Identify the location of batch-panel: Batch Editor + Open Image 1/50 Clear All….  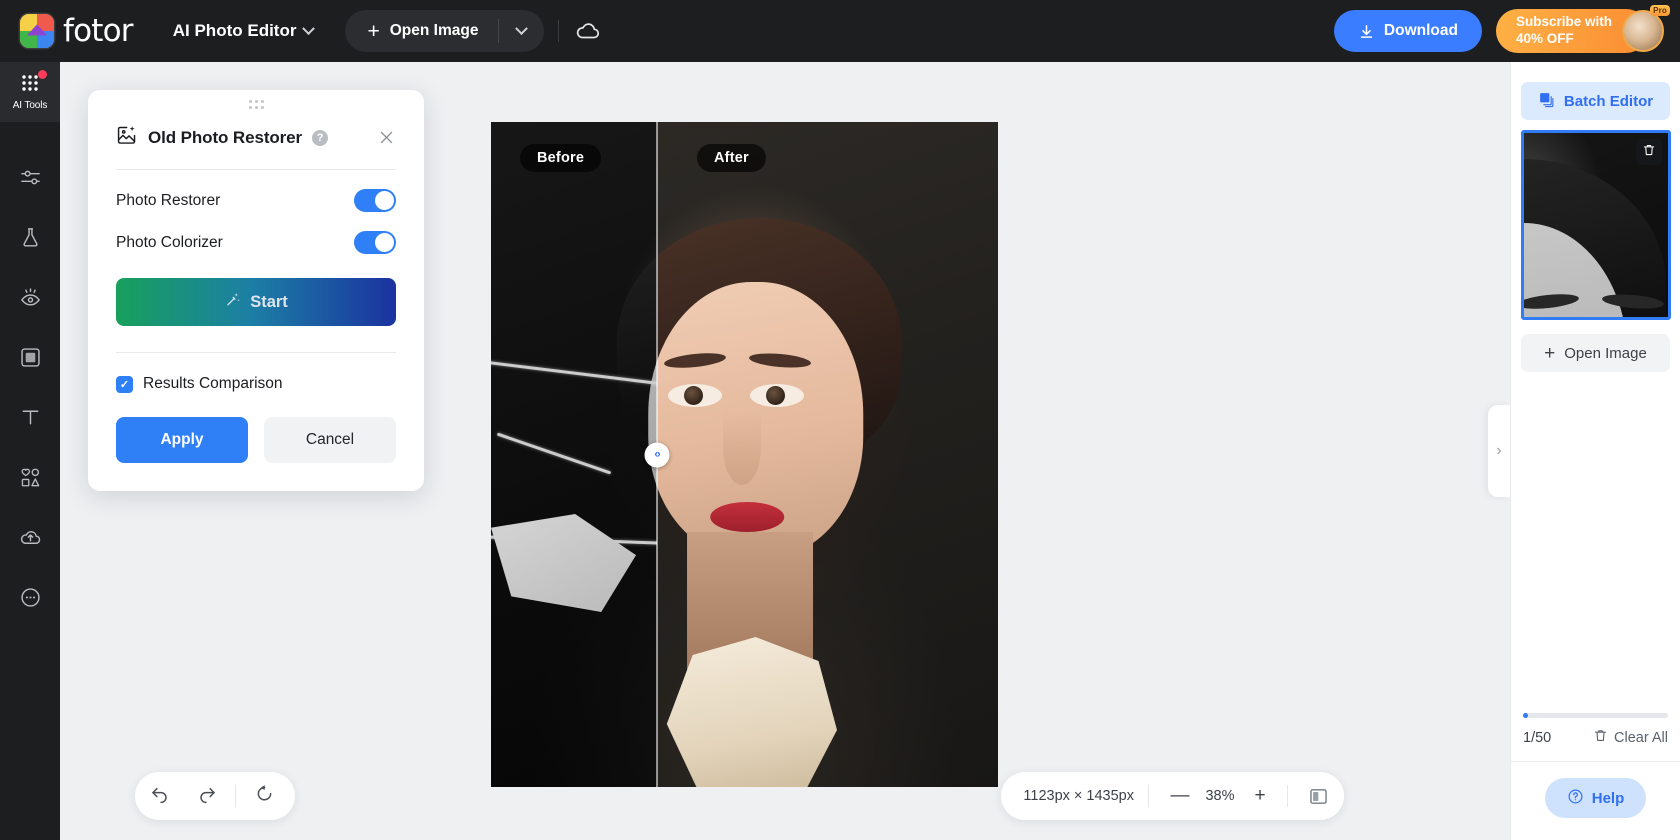
(1595, 451).